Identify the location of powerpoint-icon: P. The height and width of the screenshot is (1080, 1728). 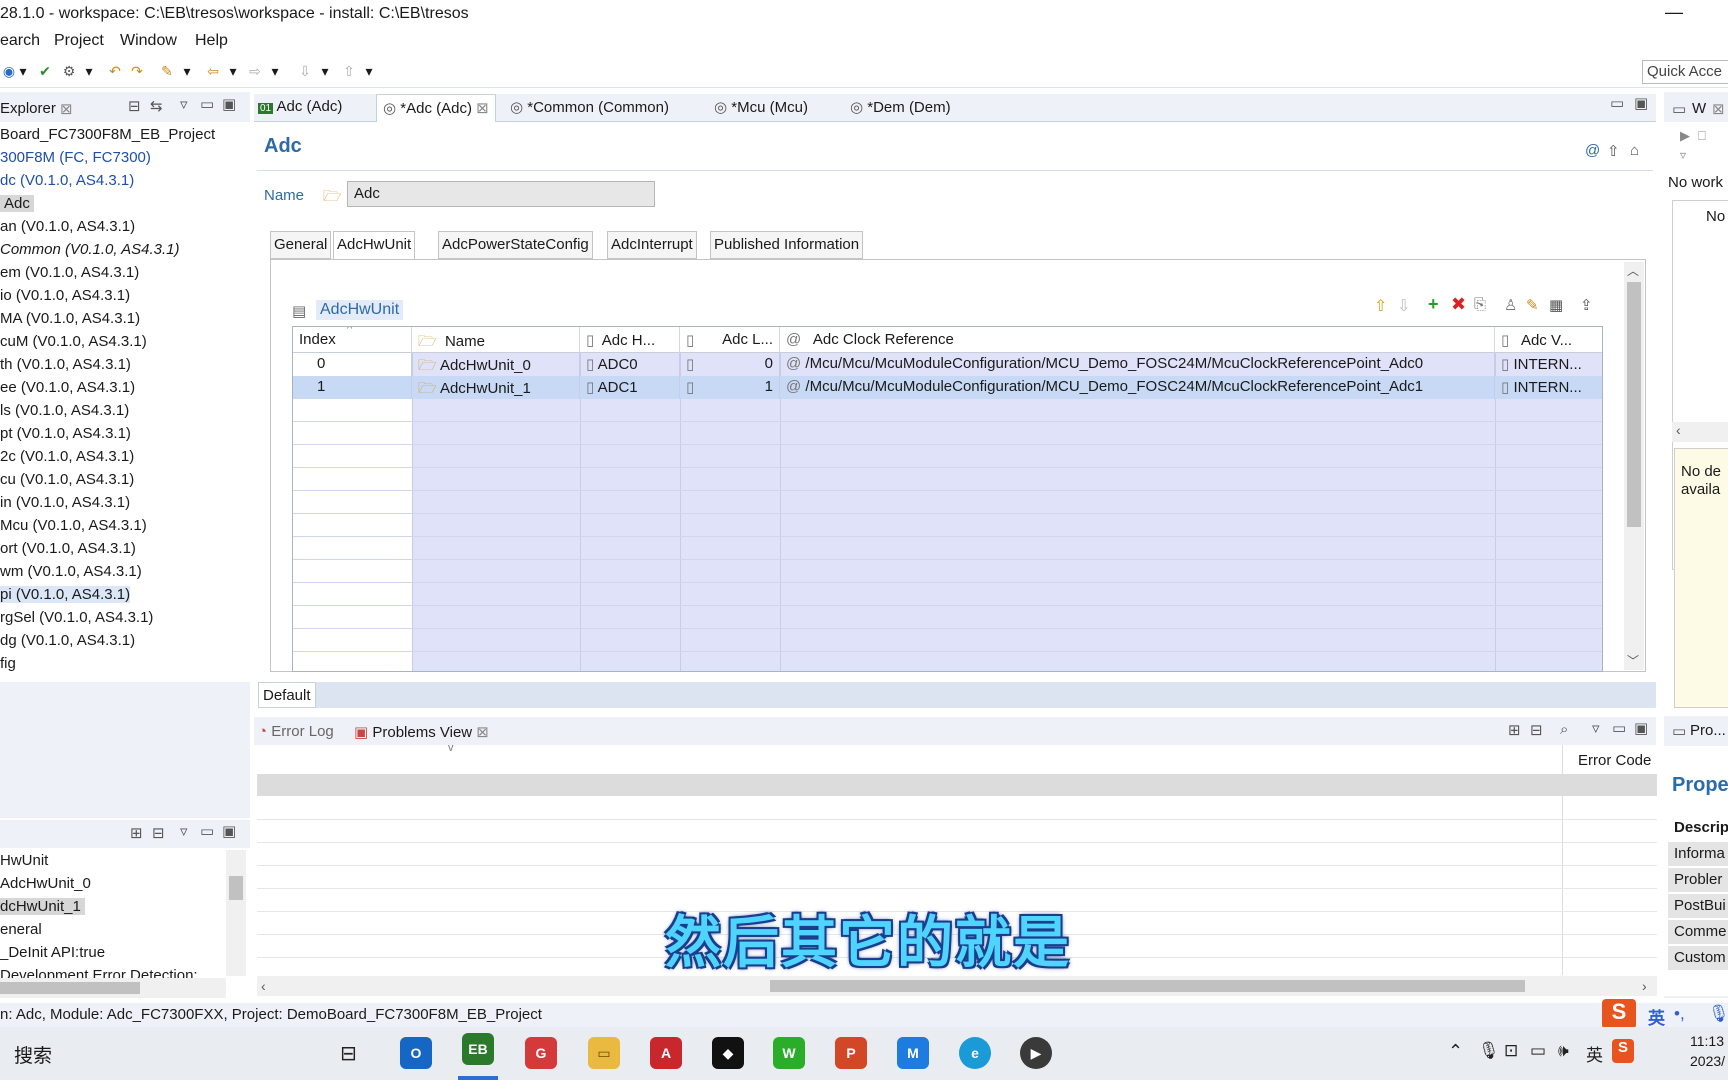
(851, 1053).